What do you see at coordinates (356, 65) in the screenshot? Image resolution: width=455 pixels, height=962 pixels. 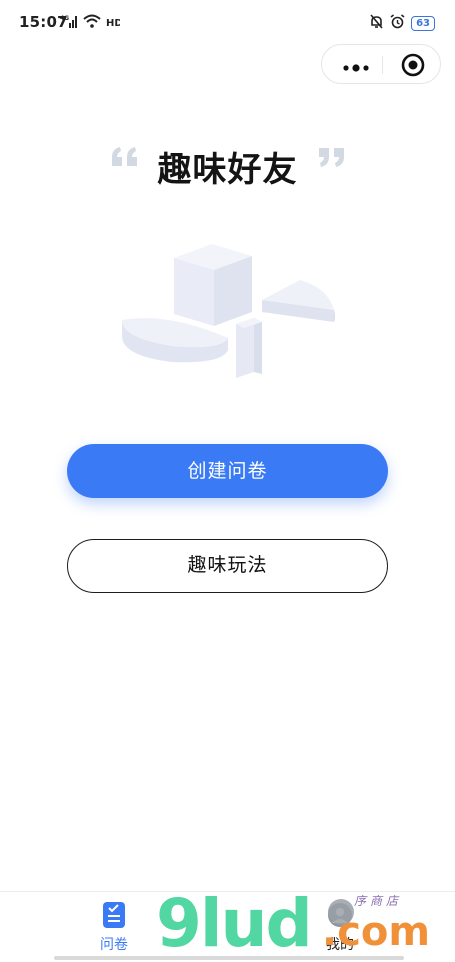 I see `more-icon` at bounding box center [356, 65].